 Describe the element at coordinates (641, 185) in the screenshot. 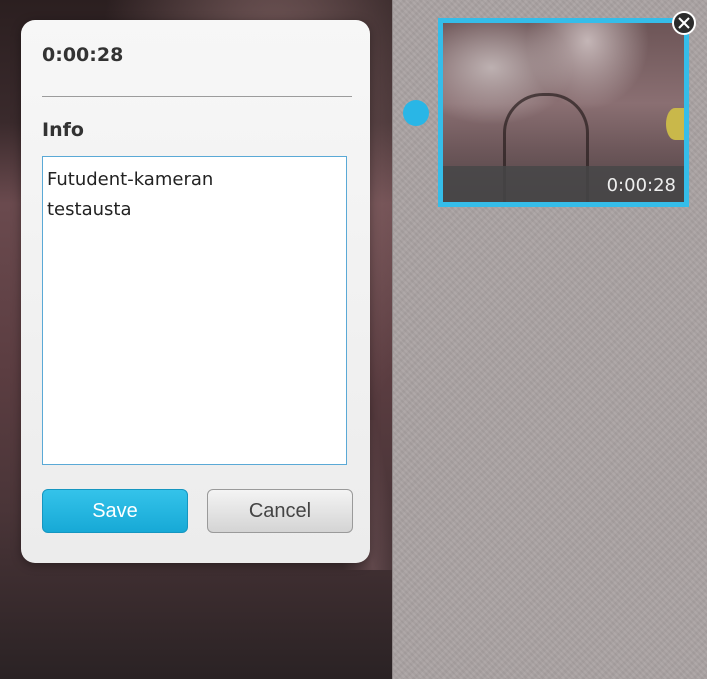

I see `thumbnail-time: 0:00:28` at that location.